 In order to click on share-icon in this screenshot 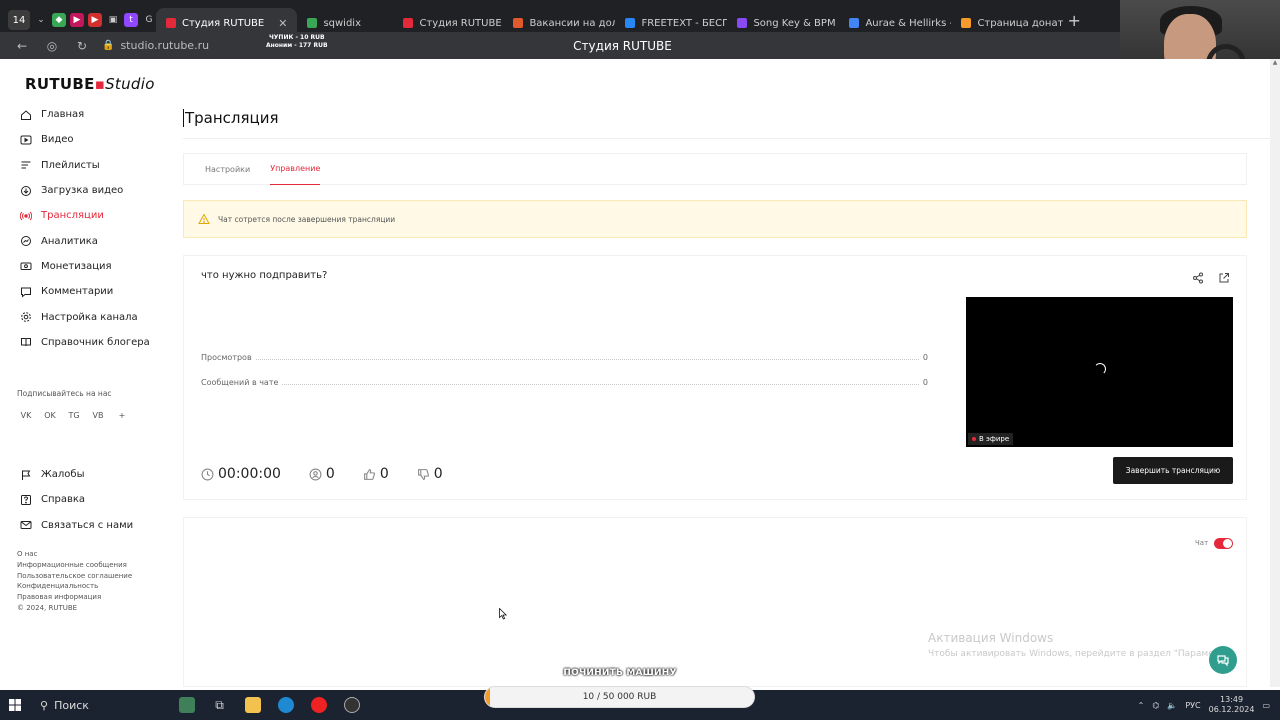, I will do `click(1198, 278)`.